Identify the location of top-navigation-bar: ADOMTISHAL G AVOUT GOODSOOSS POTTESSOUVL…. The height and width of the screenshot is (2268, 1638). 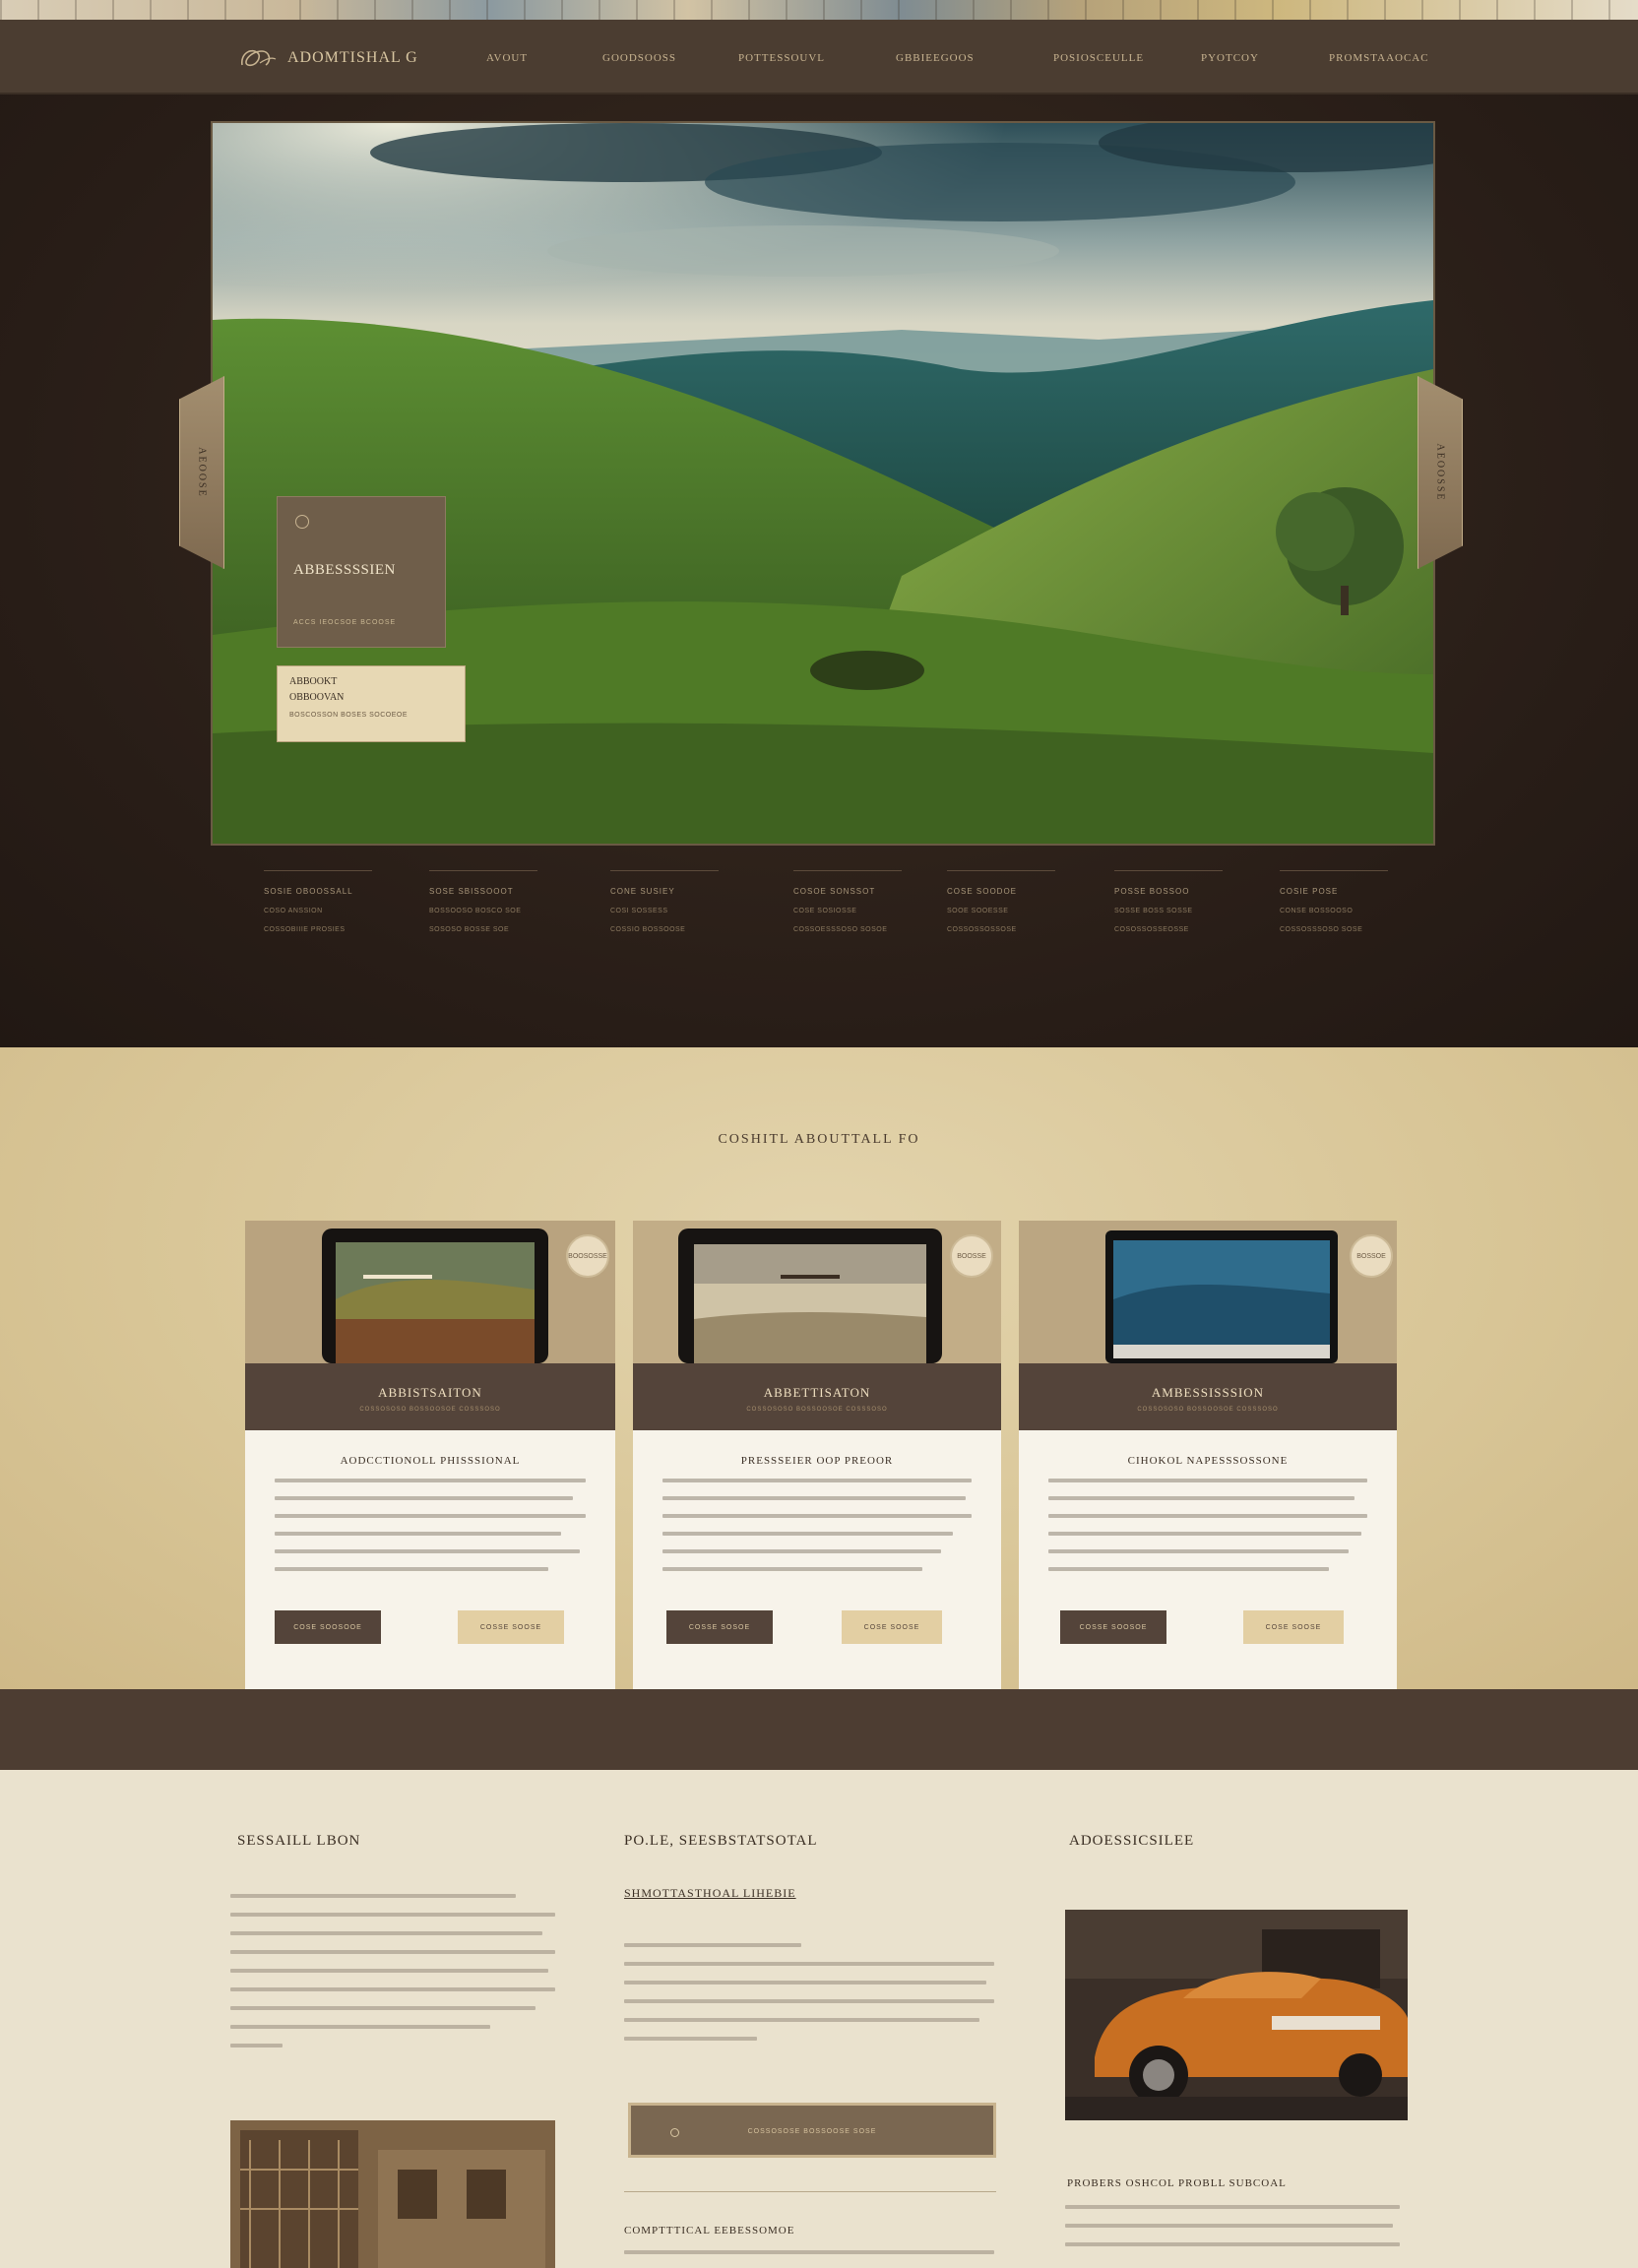
(819, 57).